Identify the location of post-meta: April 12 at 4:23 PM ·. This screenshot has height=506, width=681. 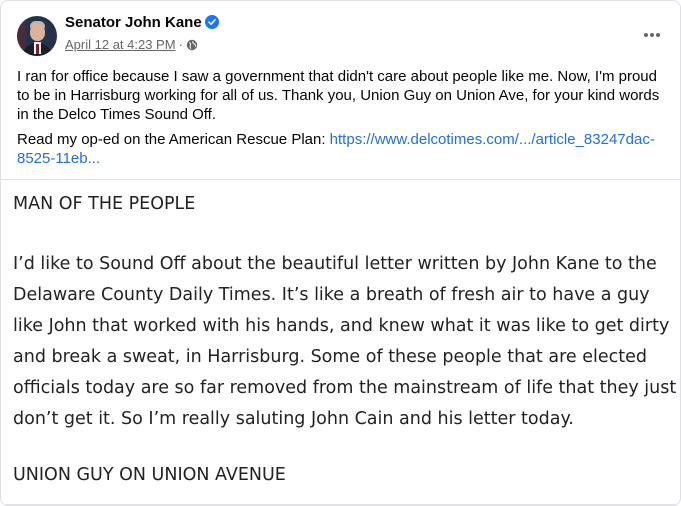
(131, 45).